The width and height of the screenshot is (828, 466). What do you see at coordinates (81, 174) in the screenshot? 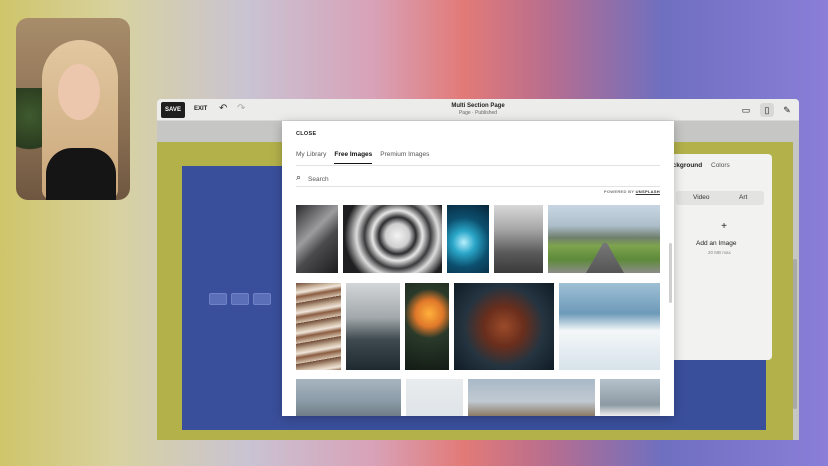
I see `presenter-body` at bounding box center [81, 174].